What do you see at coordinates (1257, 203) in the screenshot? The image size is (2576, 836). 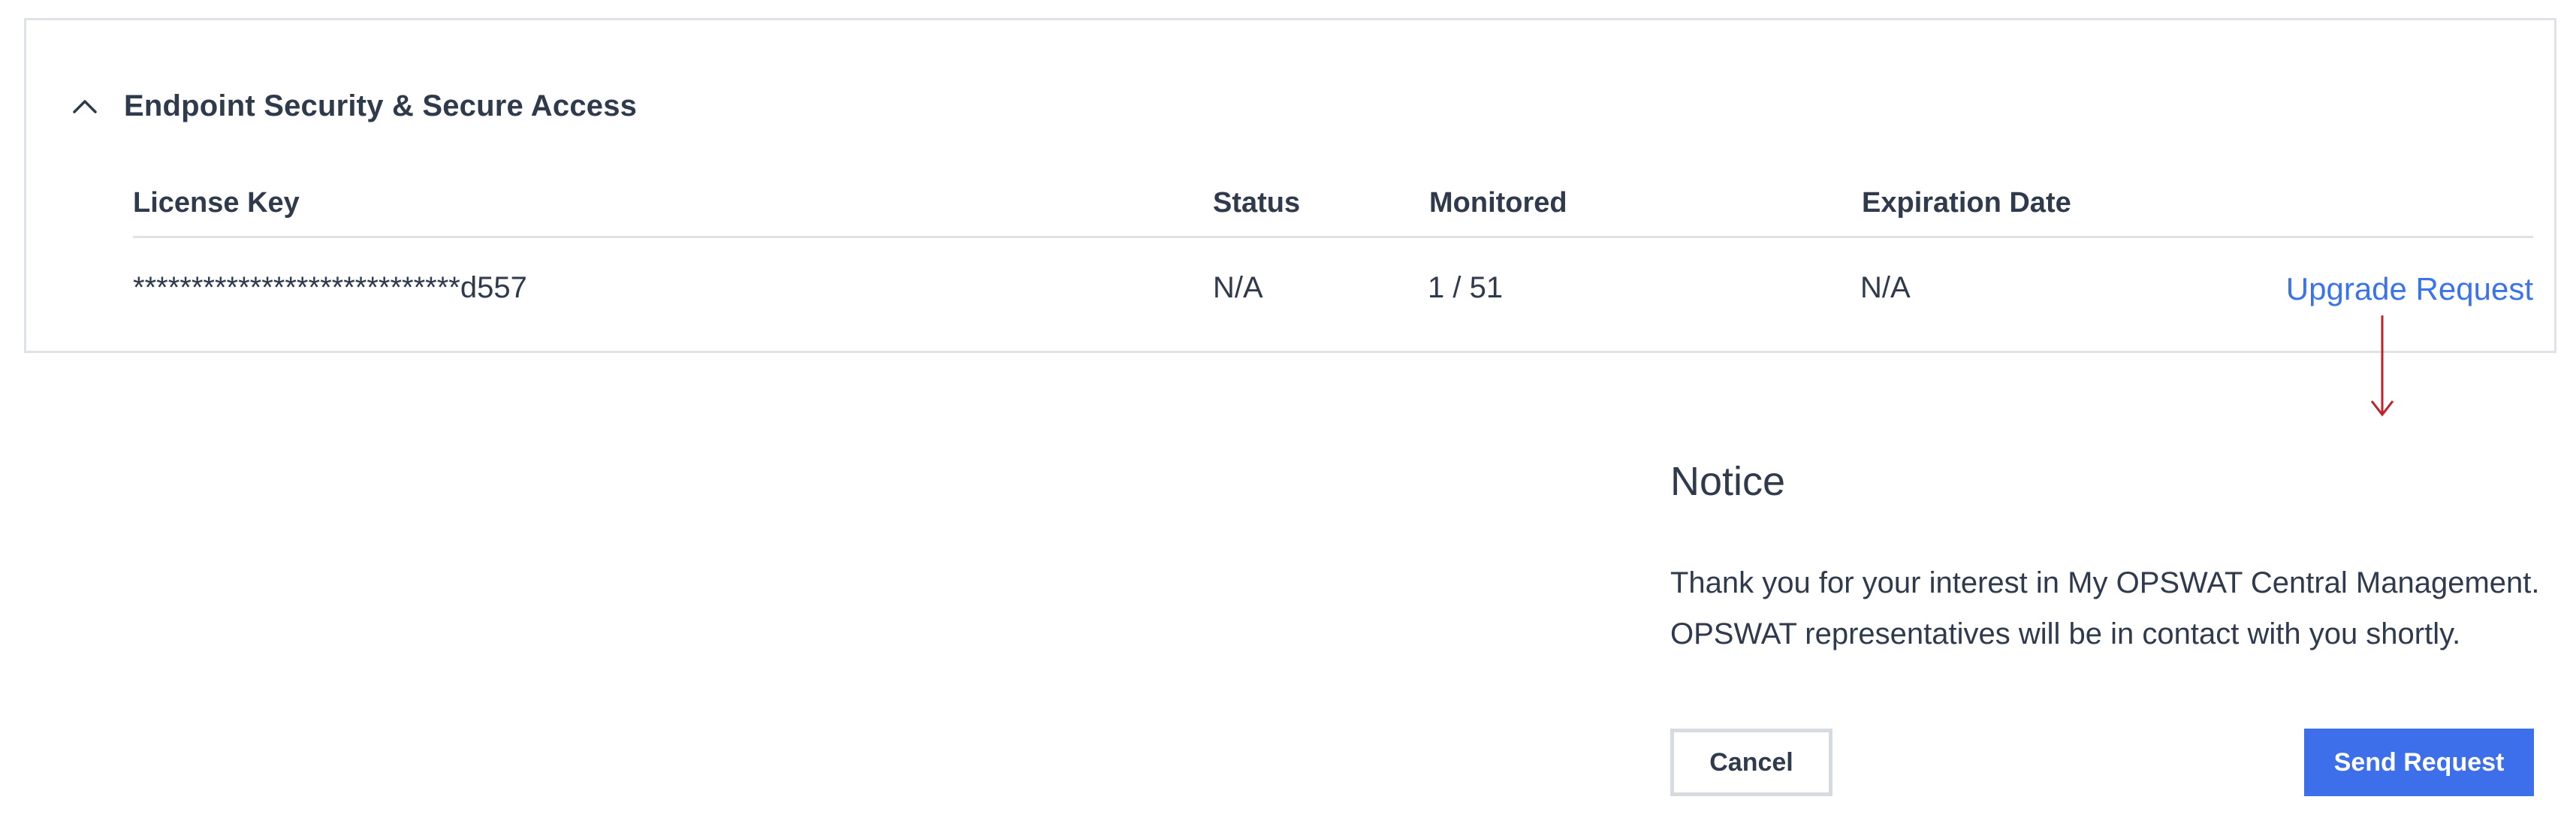 I see `column-header-status: Status` at bounding box center [1257, 203].